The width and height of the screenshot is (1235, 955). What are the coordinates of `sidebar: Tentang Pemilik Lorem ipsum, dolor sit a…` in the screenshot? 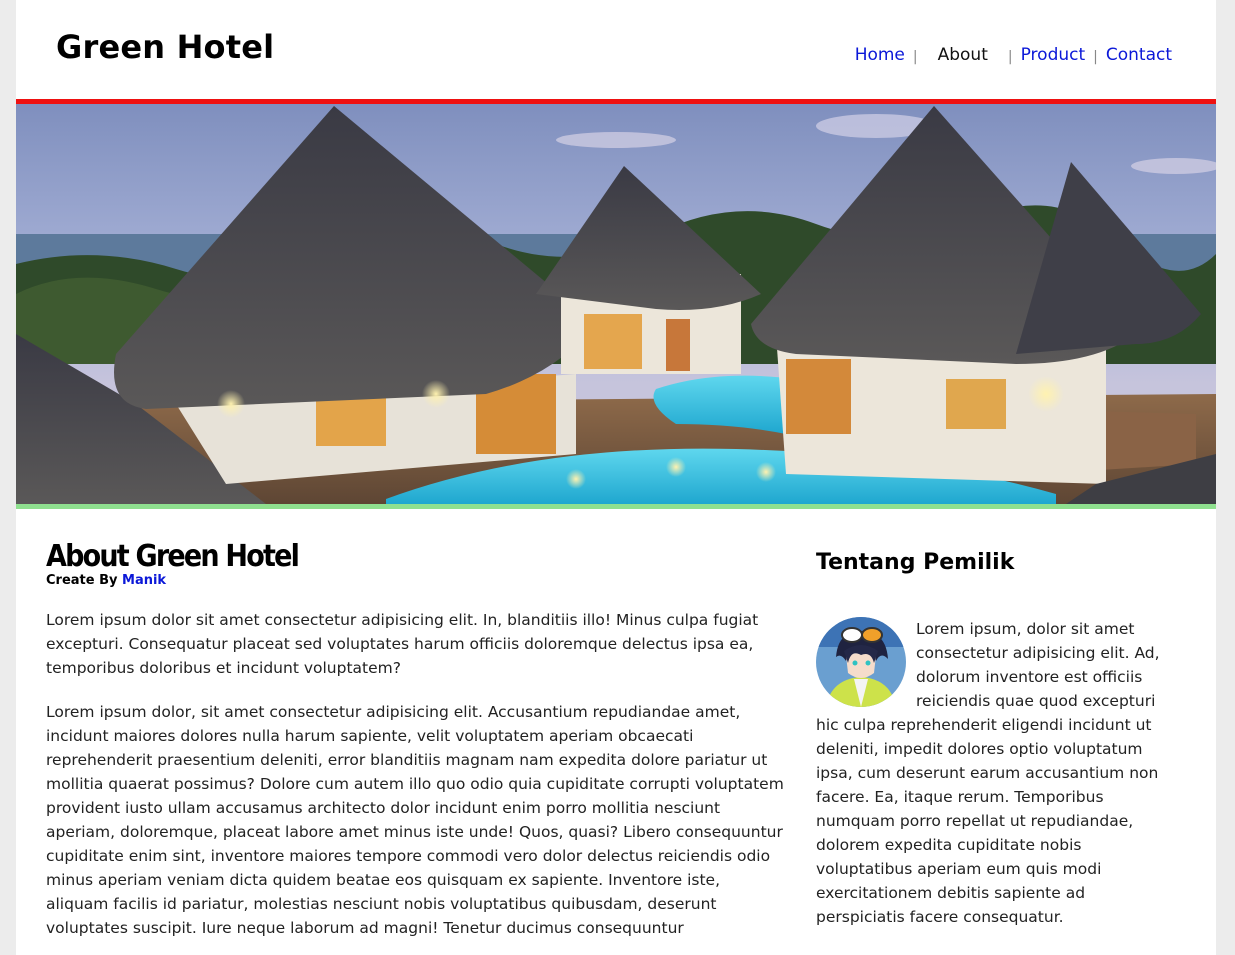 It's located at (991, 739).